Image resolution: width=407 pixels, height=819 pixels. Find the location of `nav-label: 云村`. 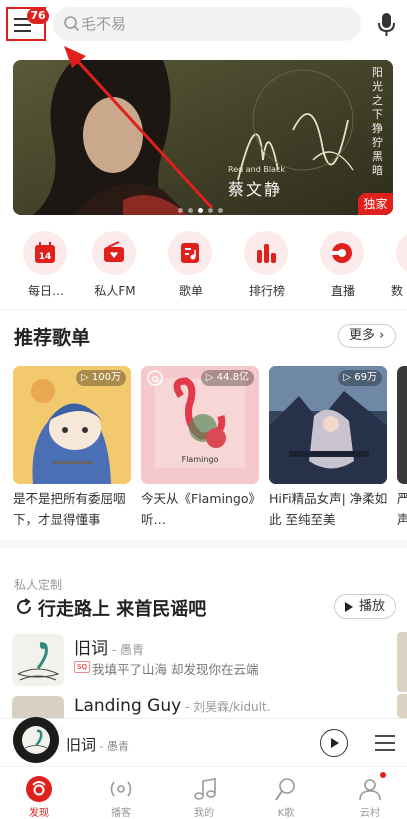

nav-label: 云村 is located at coordinates (370, 813).